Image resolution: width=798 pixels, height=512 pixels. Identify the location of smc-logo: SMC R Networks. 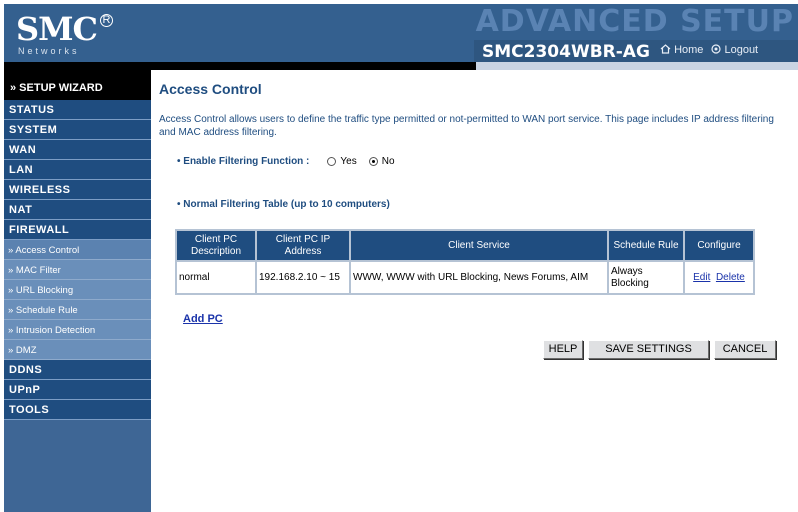
(60, 34).